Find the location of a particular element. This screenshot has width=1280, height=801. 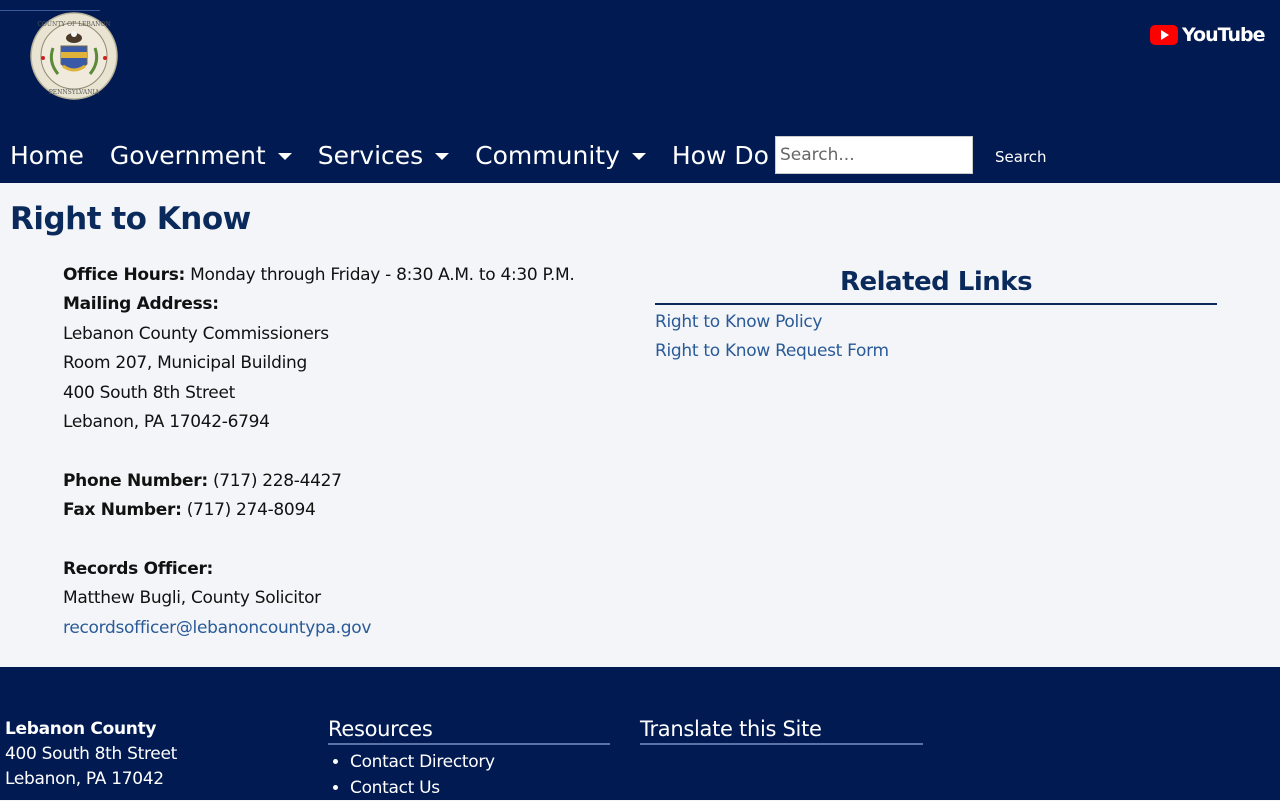

search-input is located at coordinates (874, 155).